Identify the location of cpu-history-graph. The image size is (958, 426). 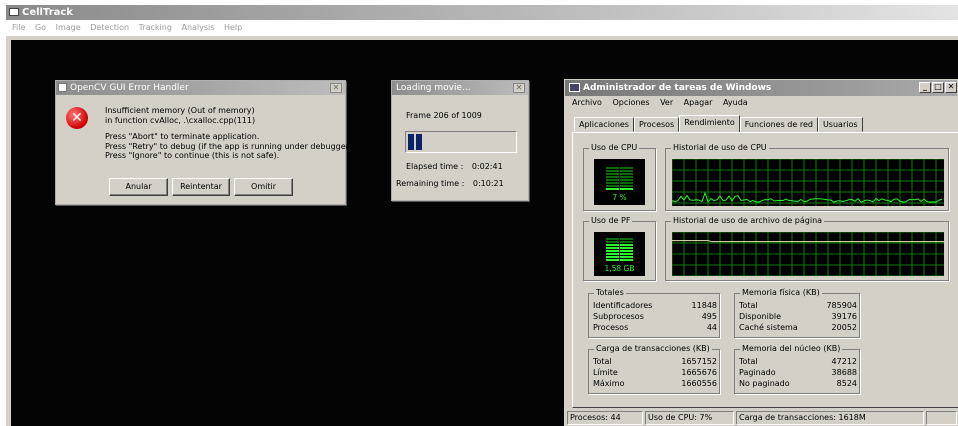
(808, 182).